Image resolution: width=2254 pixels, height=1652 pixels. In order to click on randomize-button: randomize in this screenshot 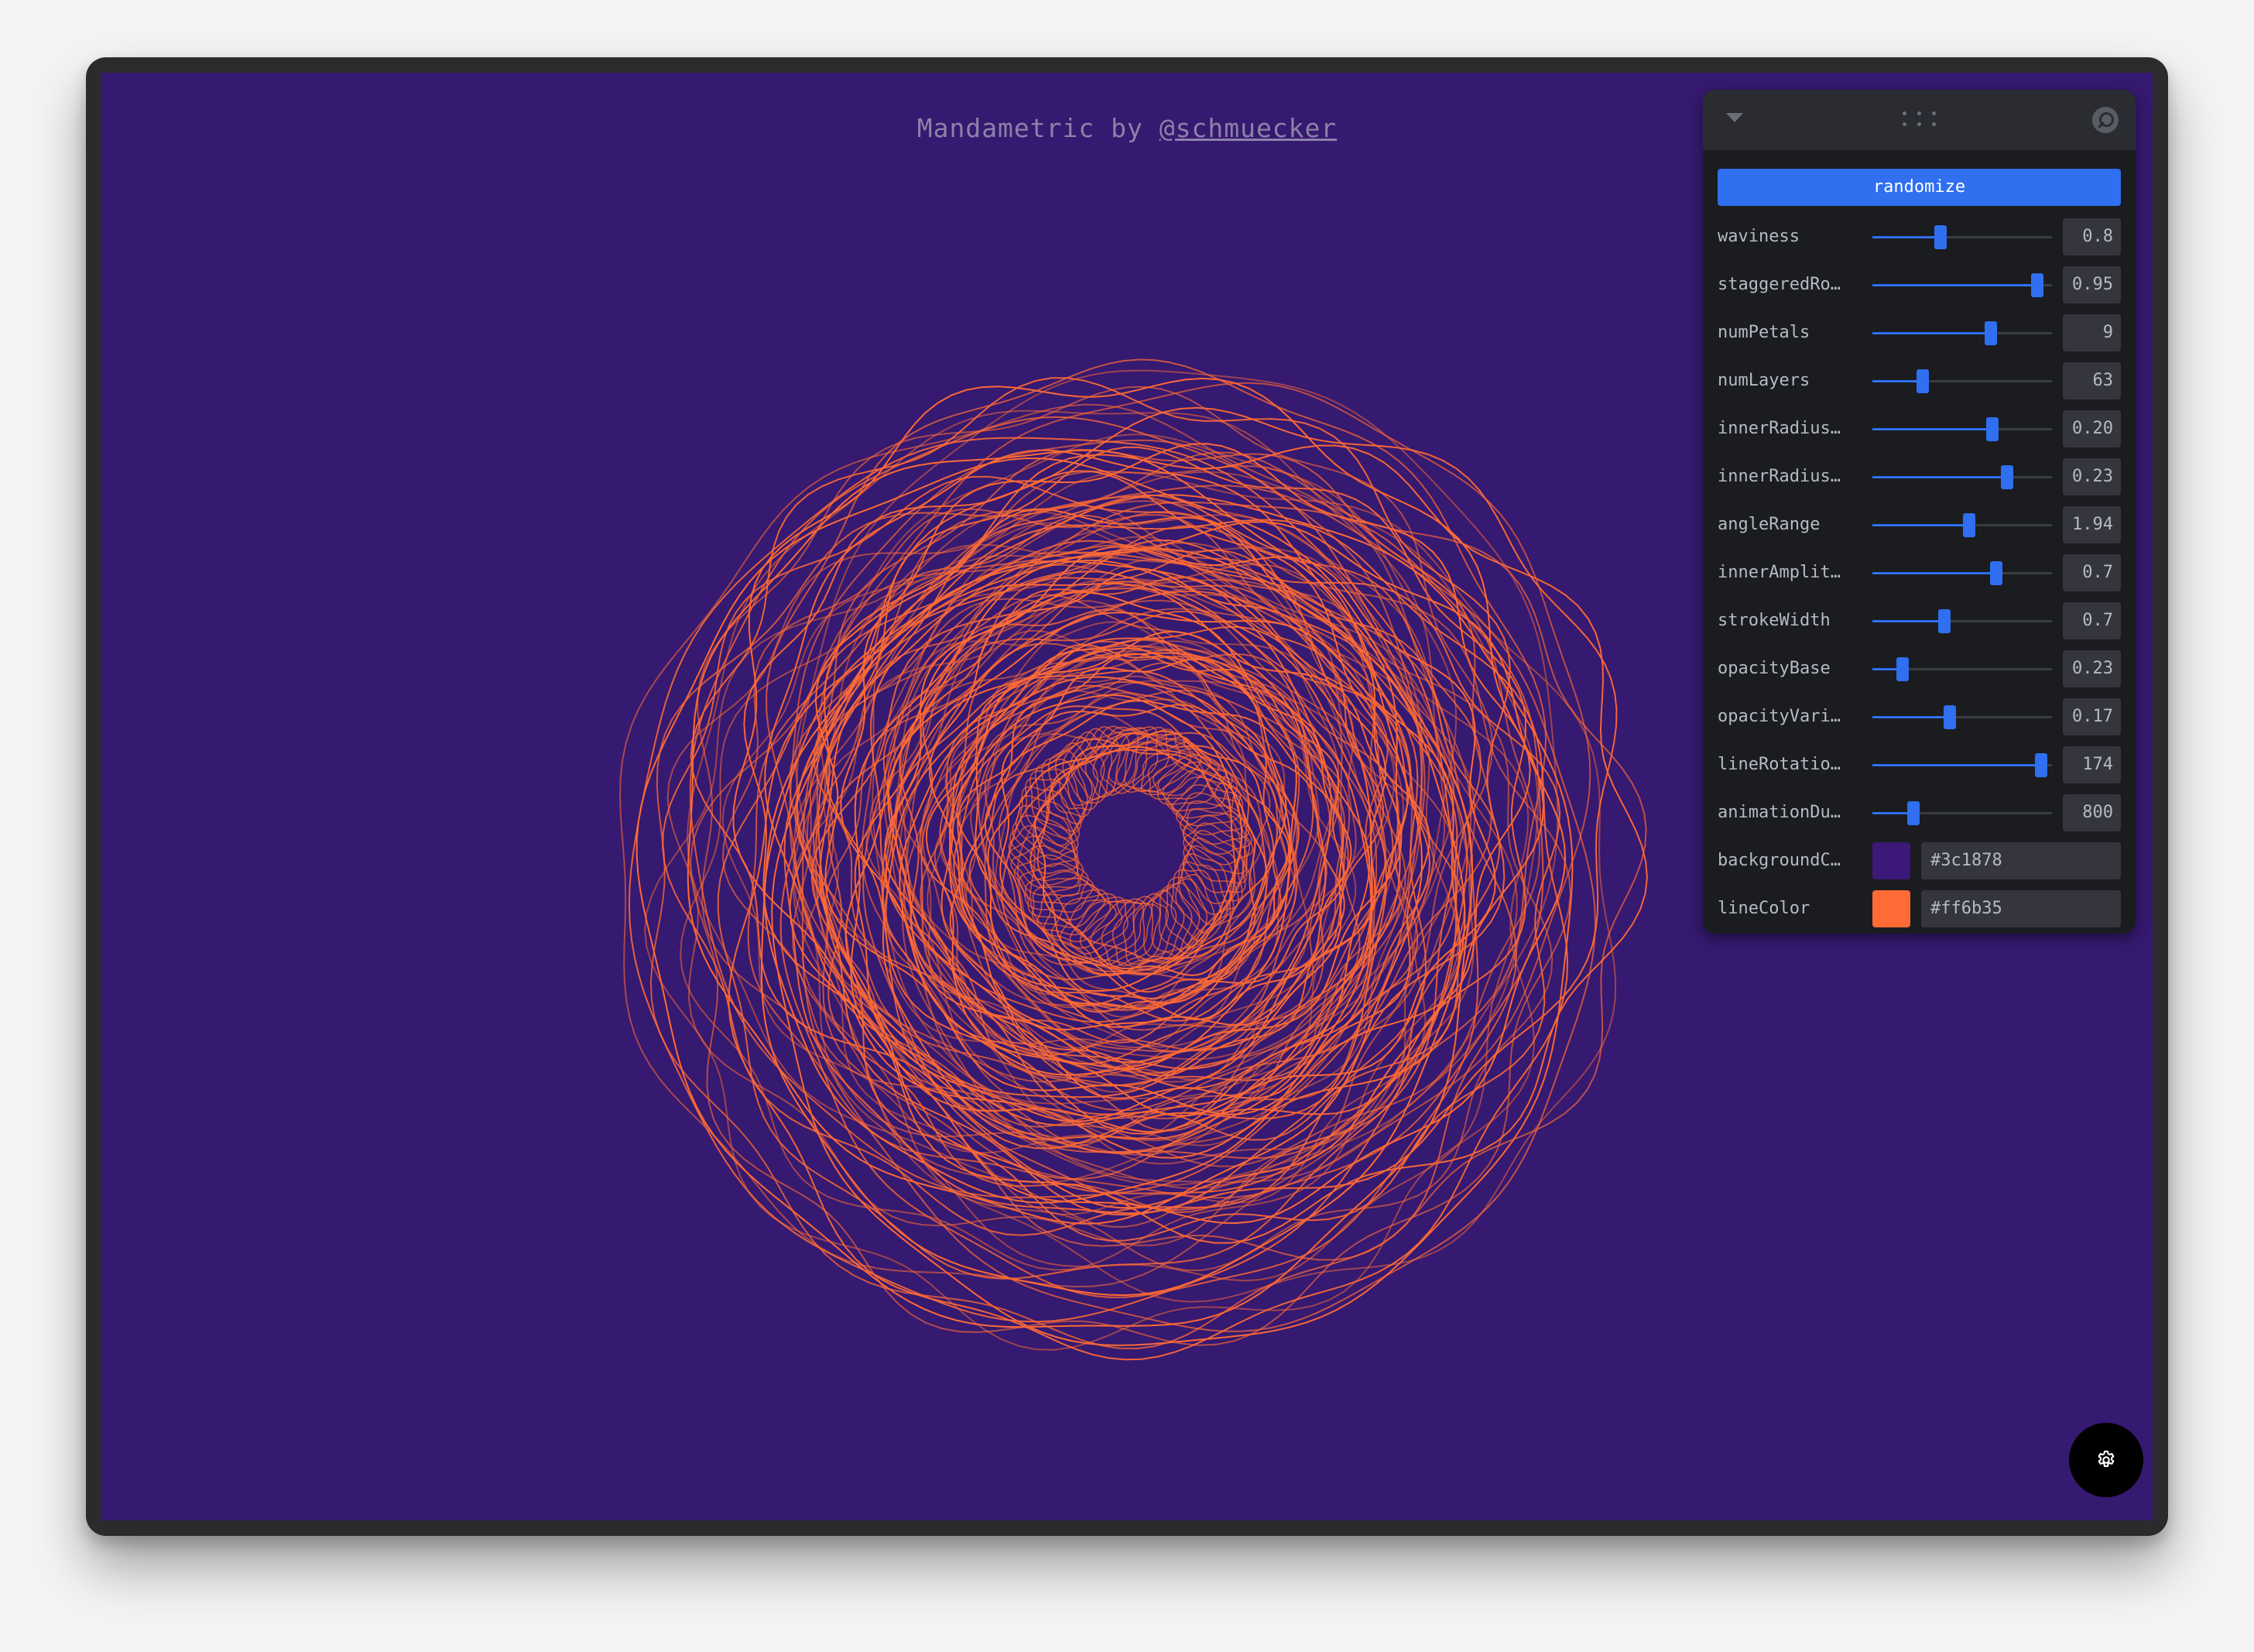, I will do `click(1920, 187)`.